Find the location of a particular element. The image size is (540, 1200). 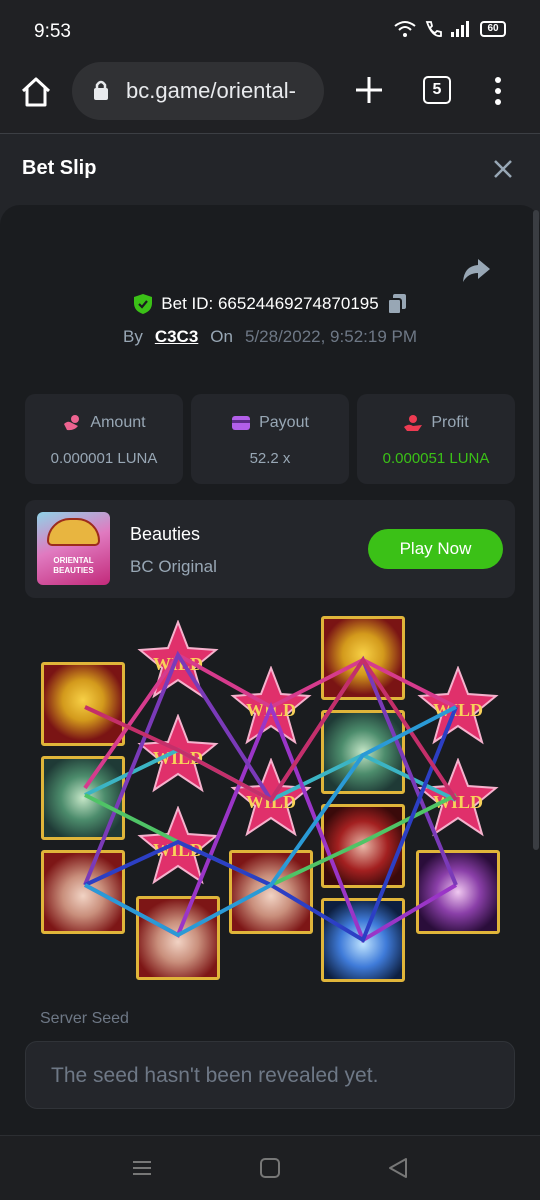

home-nav-icon is located at coordinates (270, 1168).